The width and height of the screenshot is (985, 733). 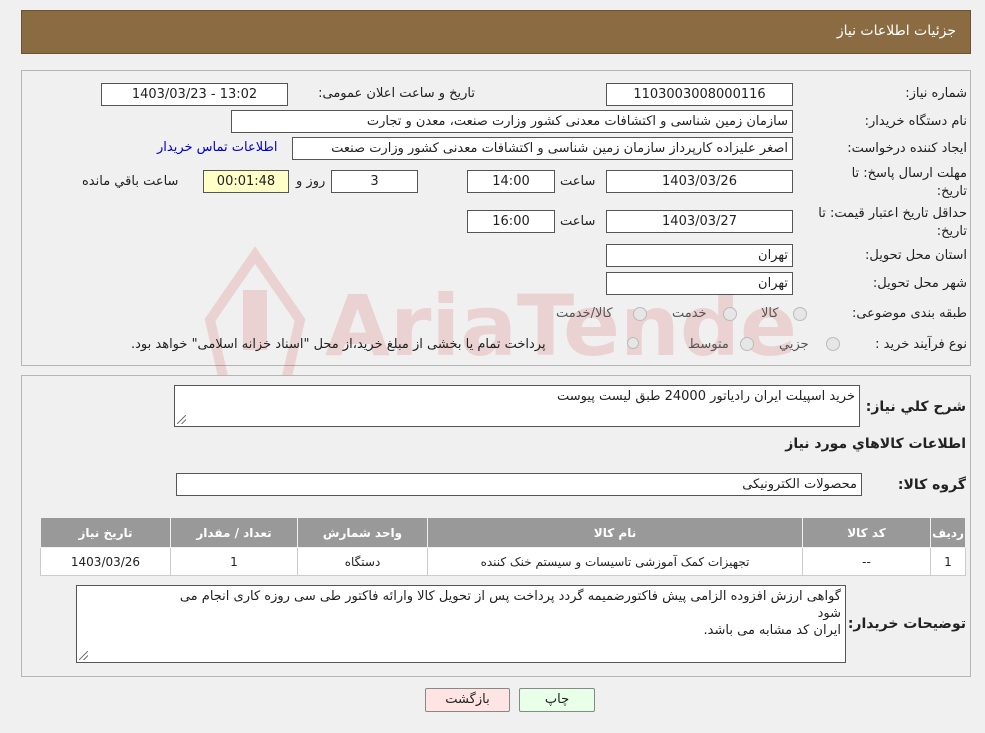 What do you see at coordinates (875, 444) in the screenshot?
I see `goods-info-title: اطلاعات کالاهاي مورد نياز` at bounding box center [875, 444].